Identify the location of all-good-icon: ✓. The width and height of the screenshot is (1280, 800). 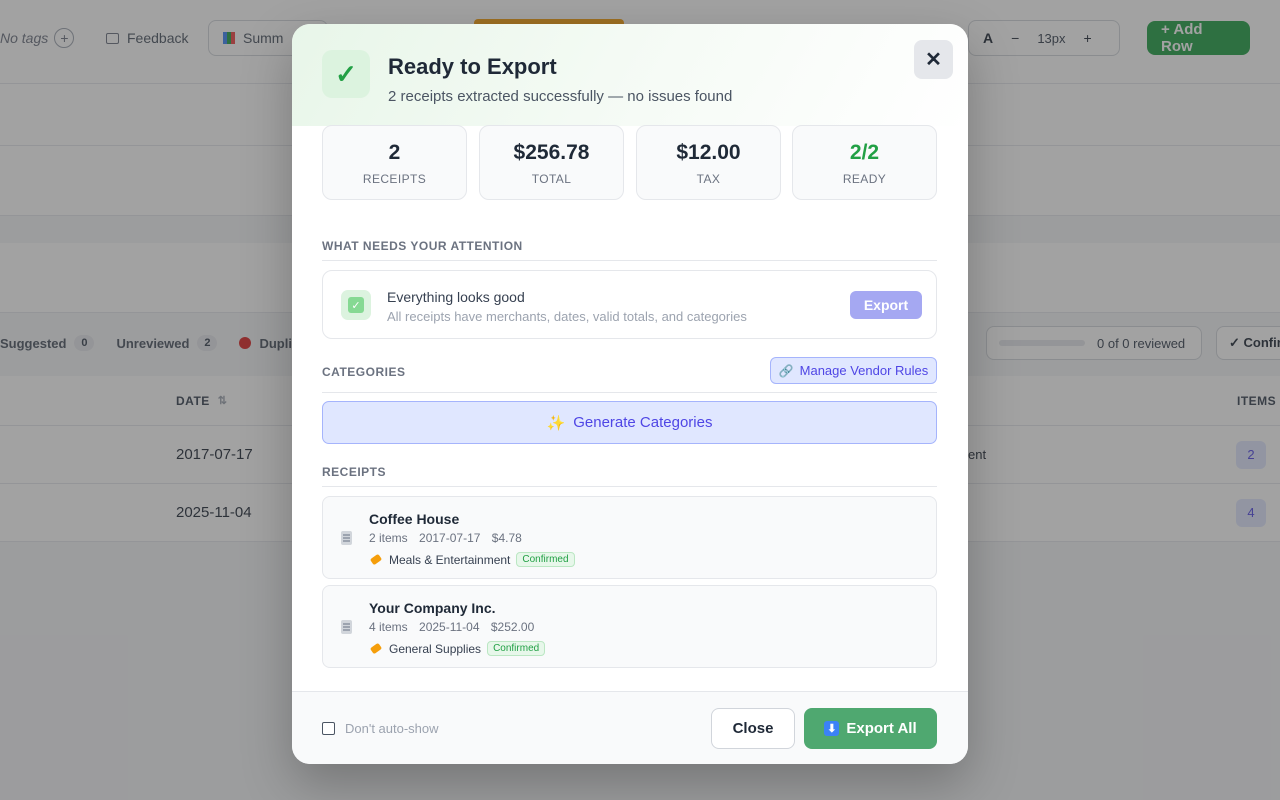
(356, 305).